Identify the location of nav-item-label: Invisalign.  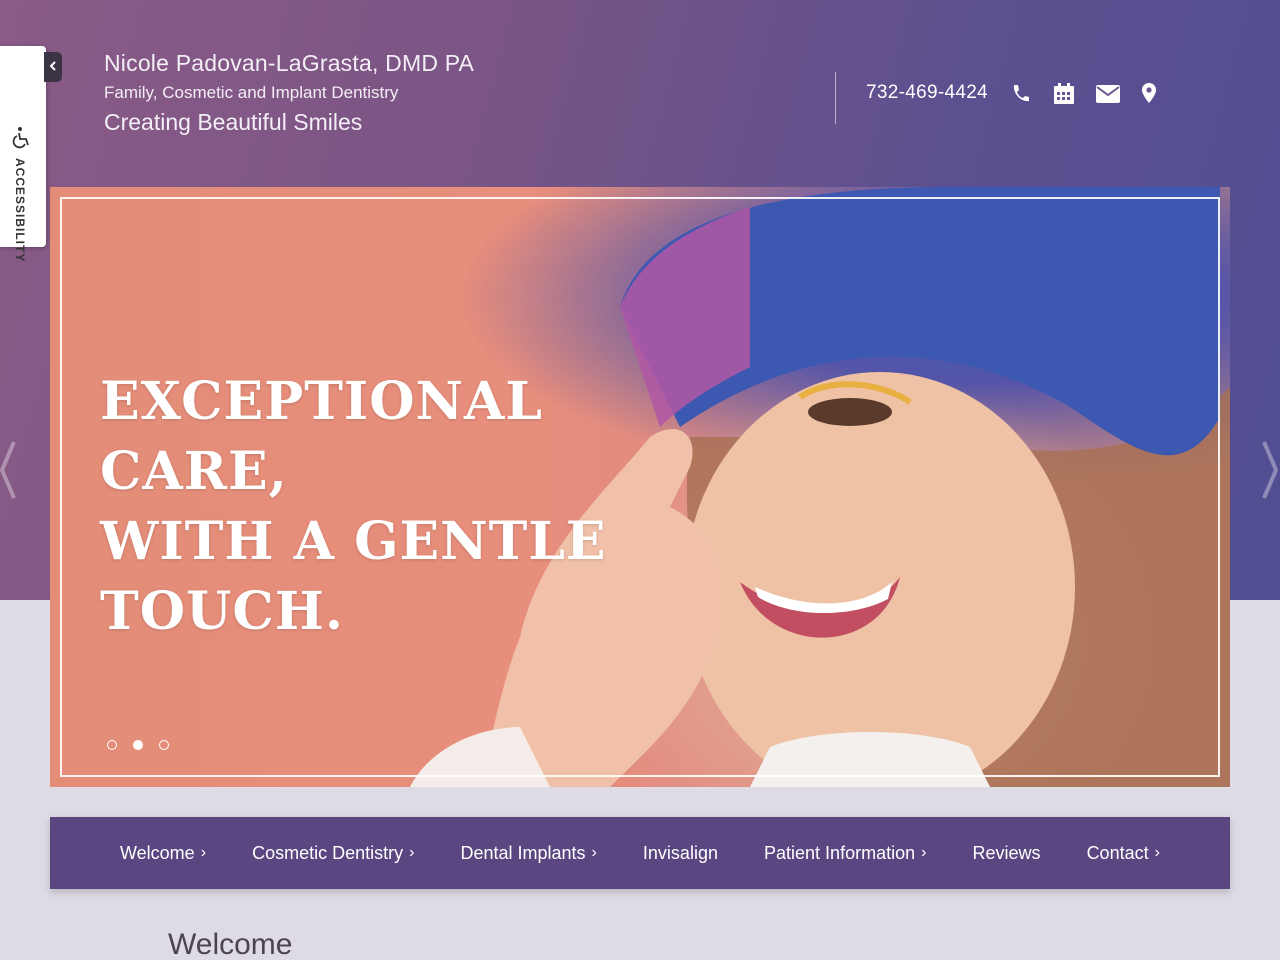
(680, 852).